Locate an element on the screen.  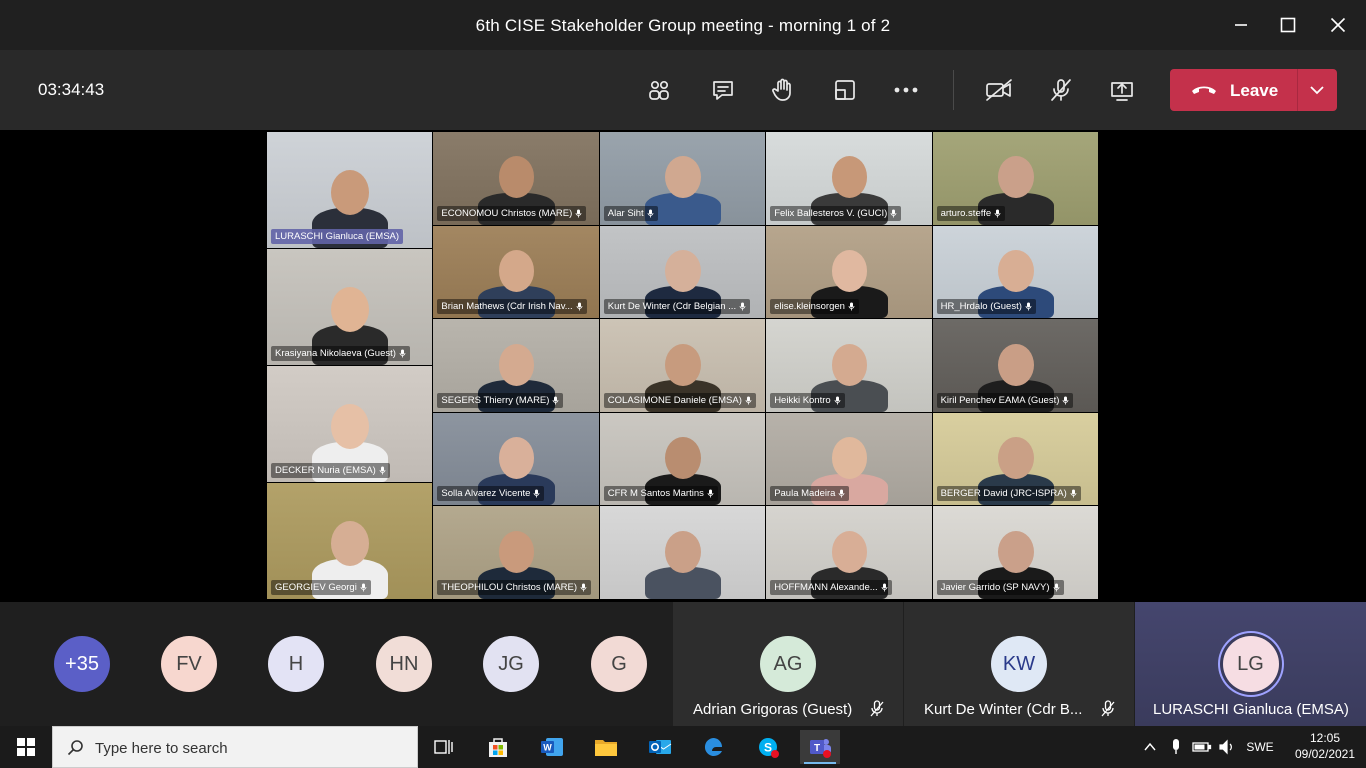
edge-app is located at coordinates (714, 747).